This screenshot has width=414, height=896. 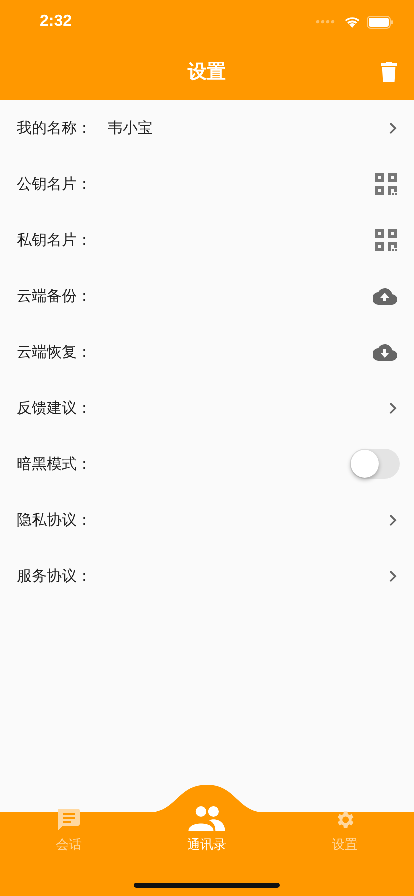 I want to click on row-label: 反馈建议：, so click(x=55, y=408).